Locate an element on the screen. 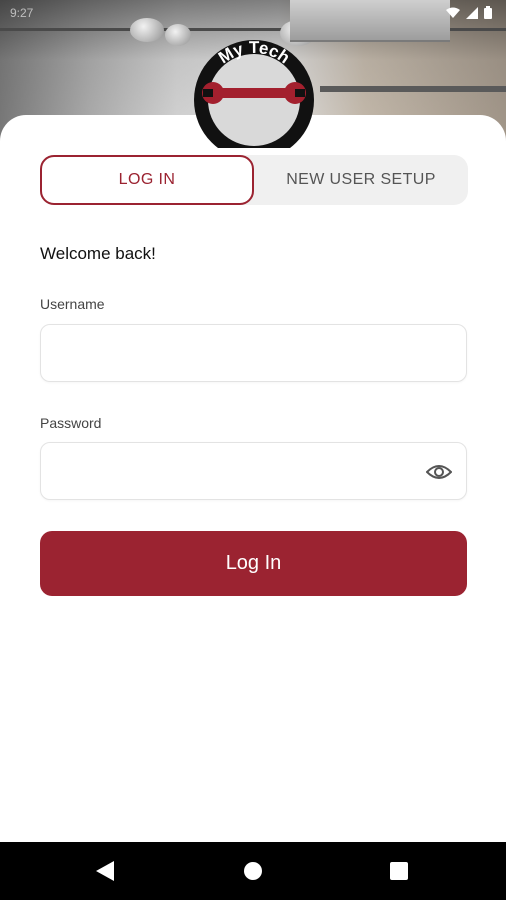 This screenshot has height=900, width=506. battery-icon is located at coordinates (488, 14).